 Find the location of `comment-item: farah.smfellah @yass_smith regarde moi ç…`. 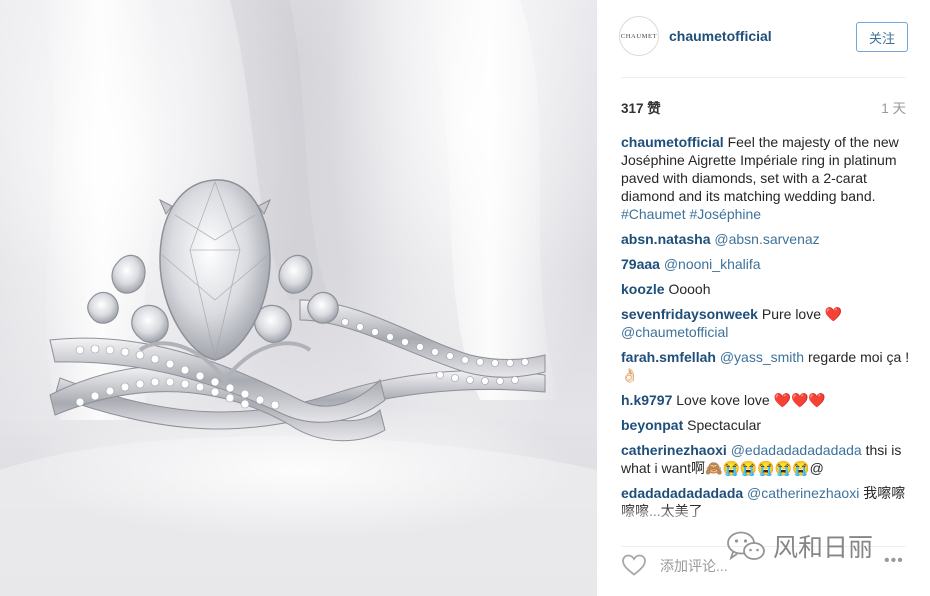

comment-item: farah.smfellah @yass_smith regarde moi ç… is located at coordinates (767, 366).